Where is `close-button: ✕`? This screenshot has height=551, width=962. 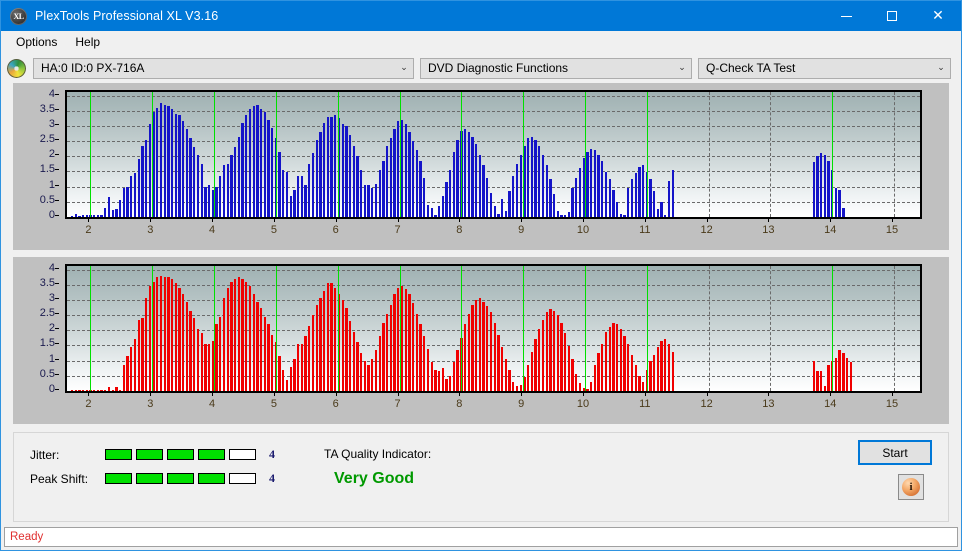
close-button: ✕ is located at coordinates (938, 16).